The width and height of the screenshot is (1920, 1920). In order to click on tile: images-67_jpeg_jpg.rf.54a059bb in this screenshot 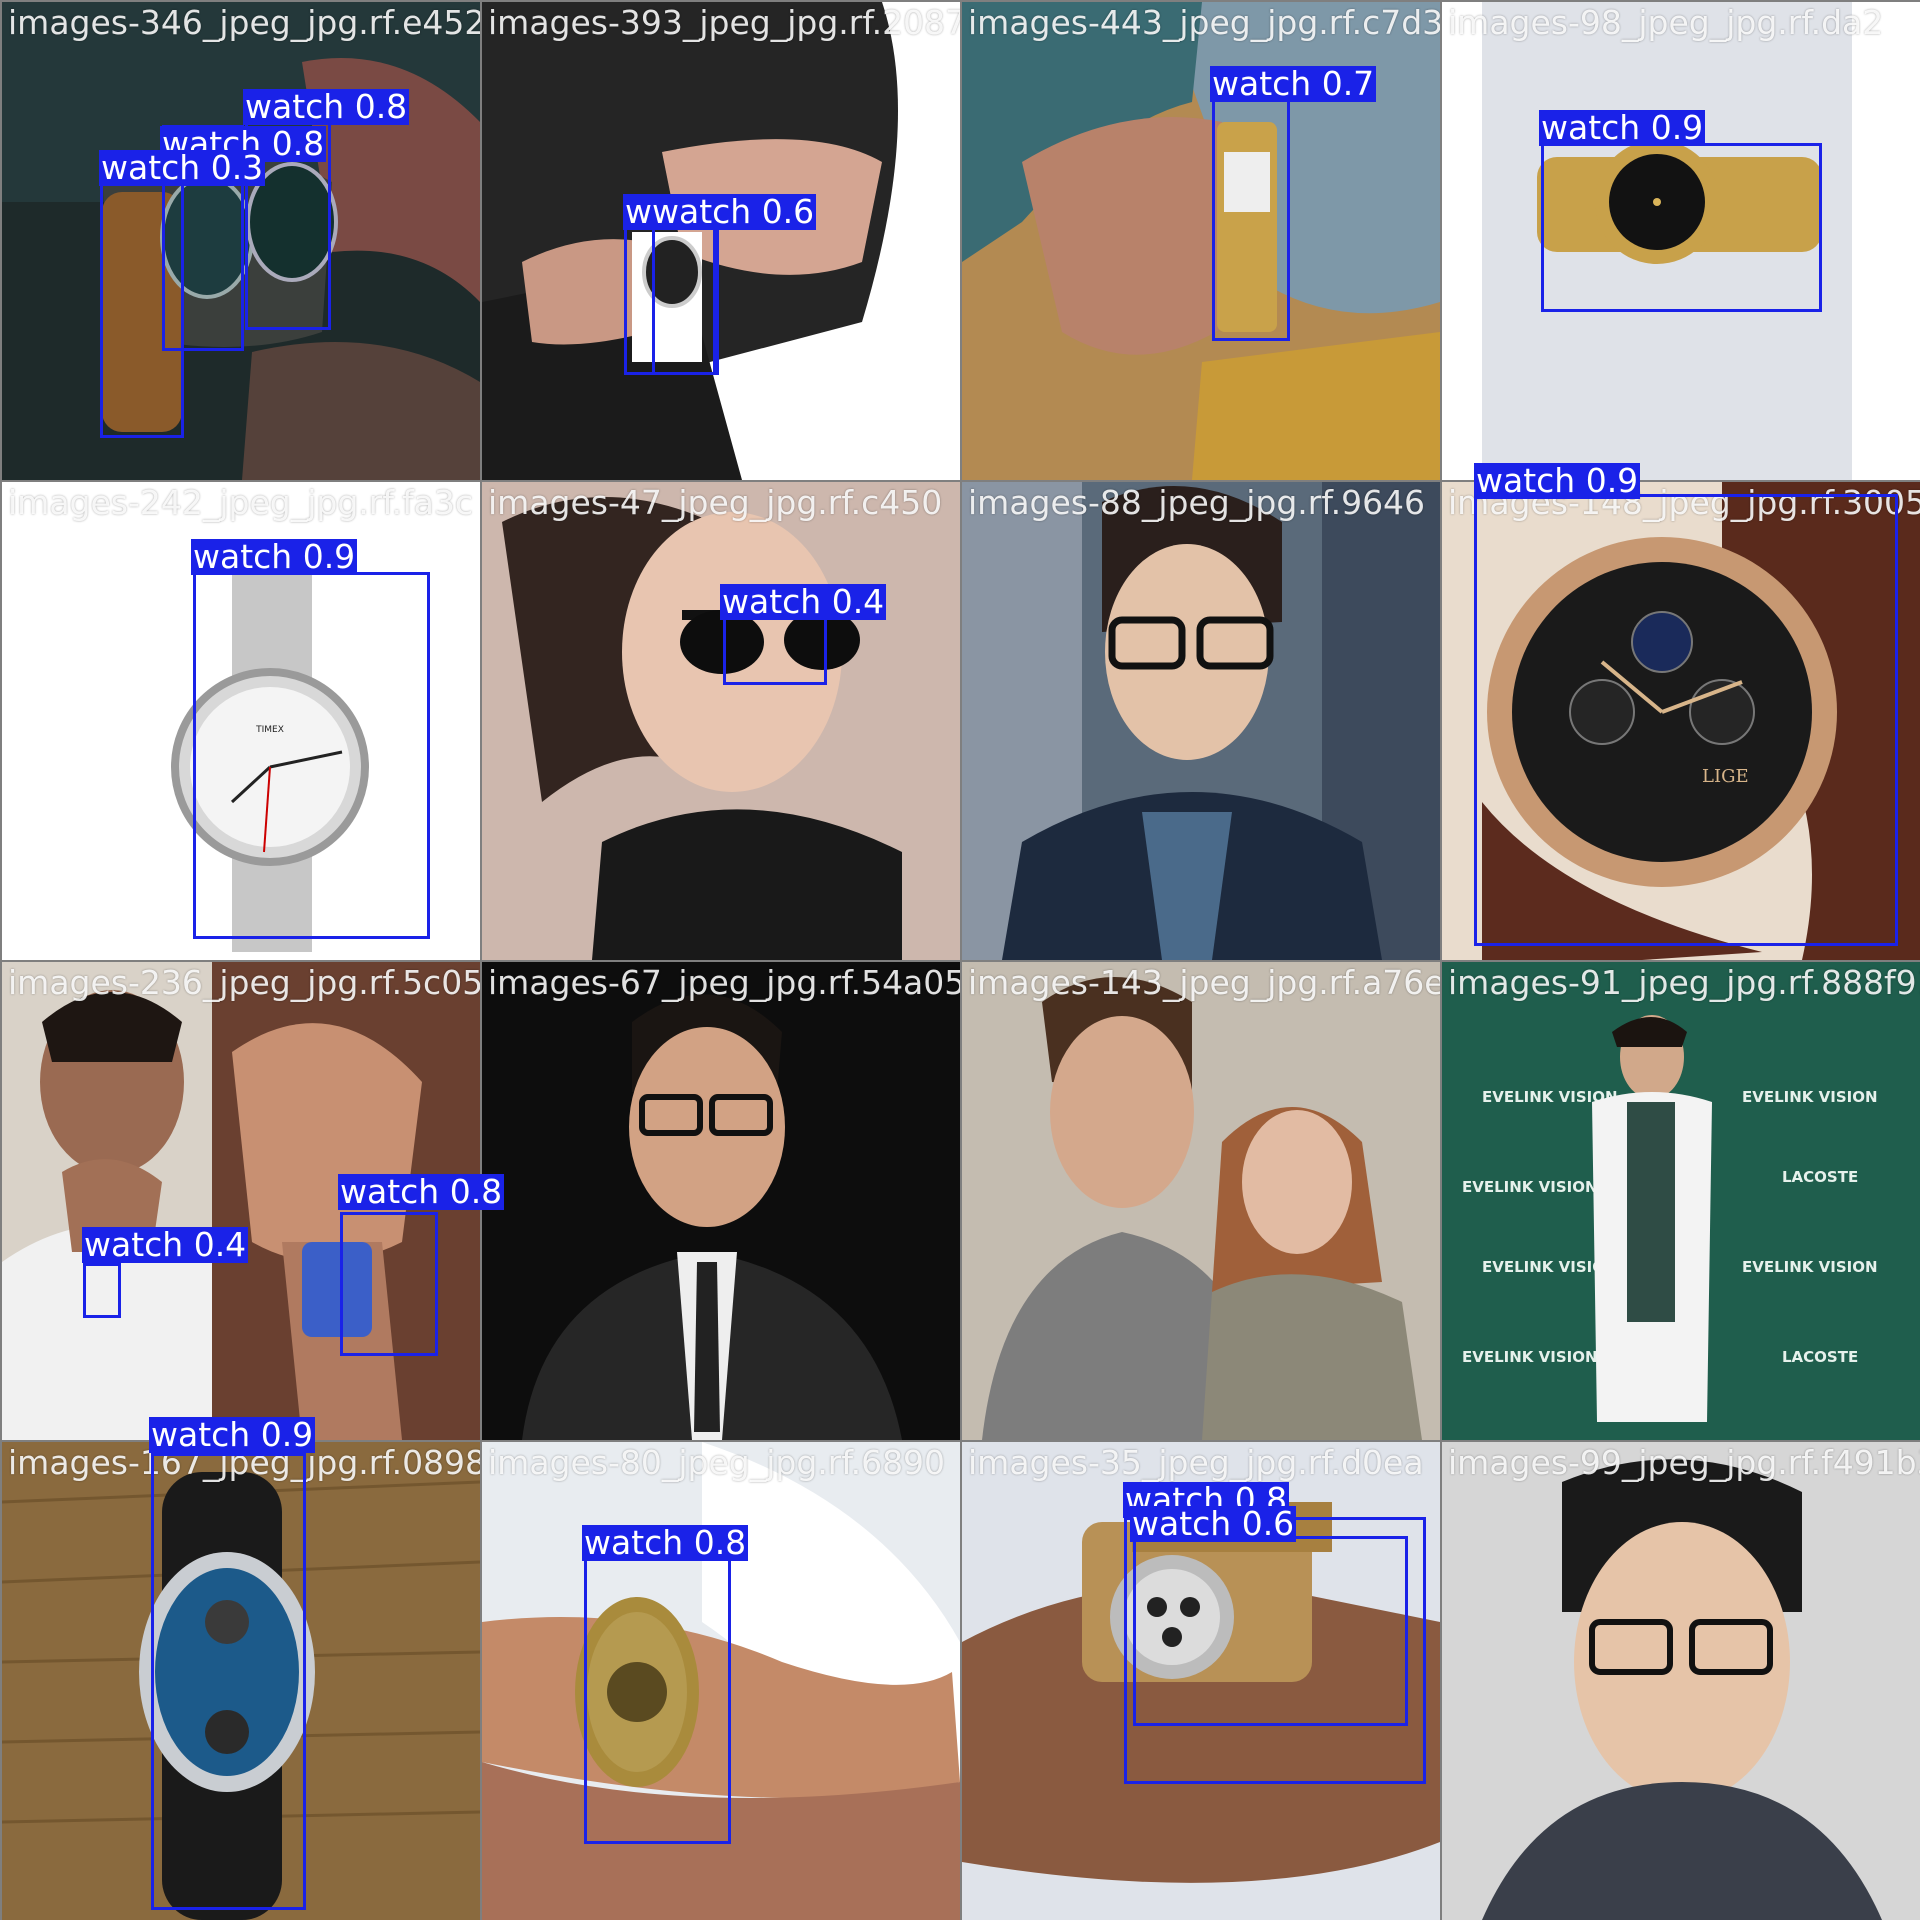, I will do `click(721, 1201)`.